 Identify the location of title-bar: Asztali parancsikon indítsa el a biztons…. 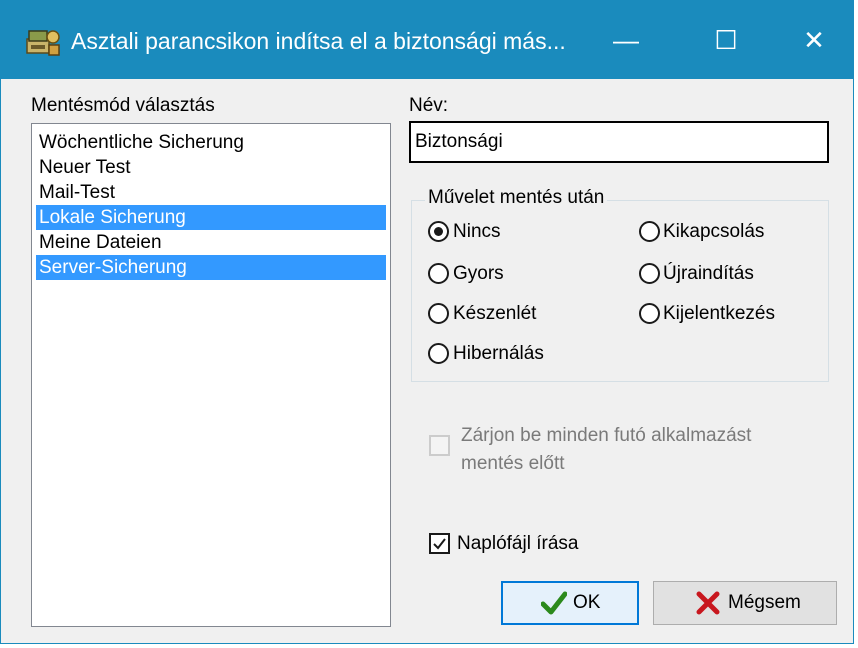
(427, 40).